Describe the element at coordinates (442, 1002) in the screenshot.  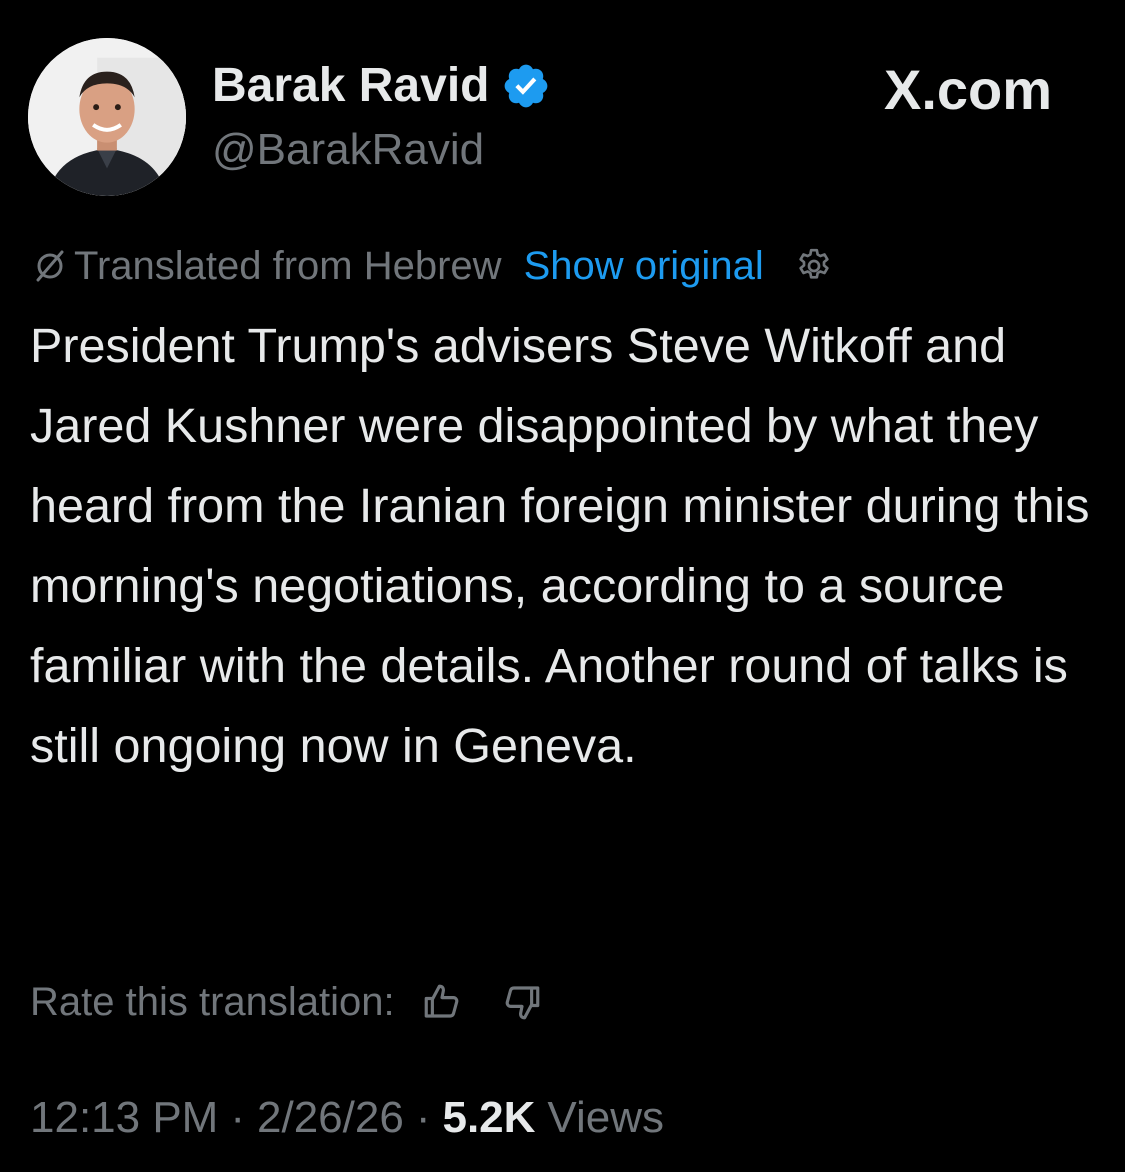
I see `thumbs-up-icon` at that location.